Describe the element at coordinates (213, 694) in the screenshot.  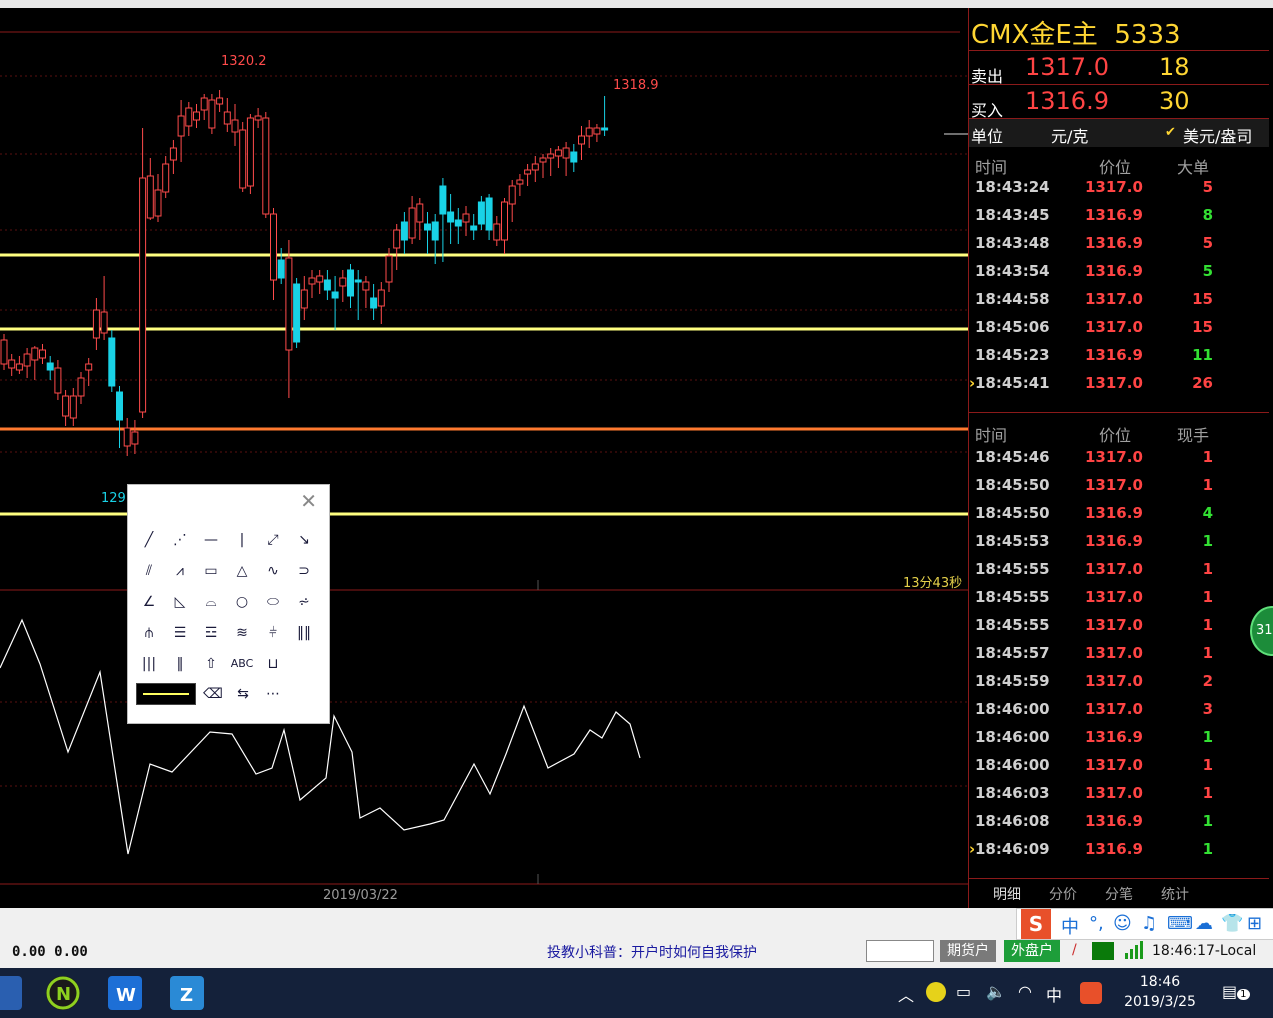
I see `eraser-icon: ⌫` at that location.